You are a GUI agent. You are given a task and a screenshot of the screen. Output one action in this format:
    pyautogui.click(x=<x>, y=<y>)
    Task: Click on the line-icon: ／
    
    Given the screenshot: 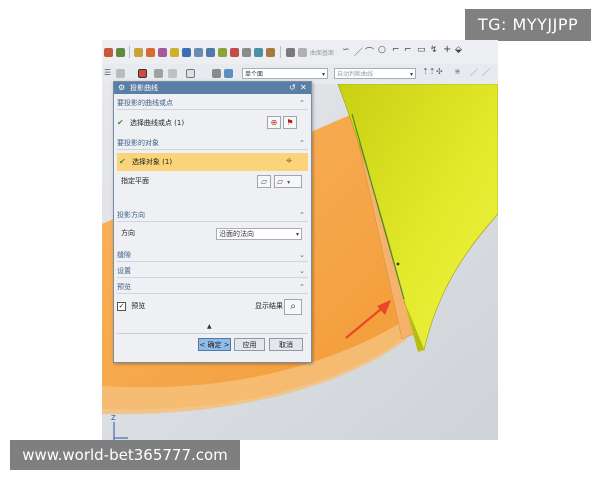 What is the action you would take?
    pyautogui.click(x=358, y=51)
    